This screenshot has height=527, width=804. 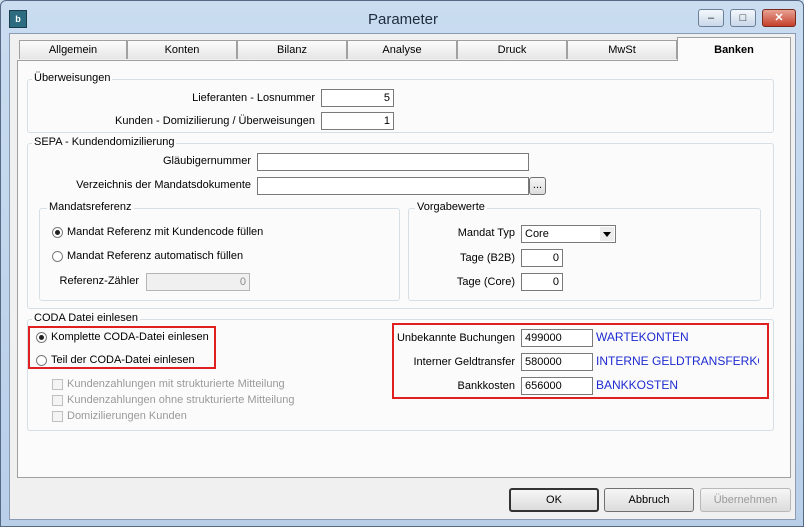 I want to click on window-title: Parameter, so click(x=403, y=19).